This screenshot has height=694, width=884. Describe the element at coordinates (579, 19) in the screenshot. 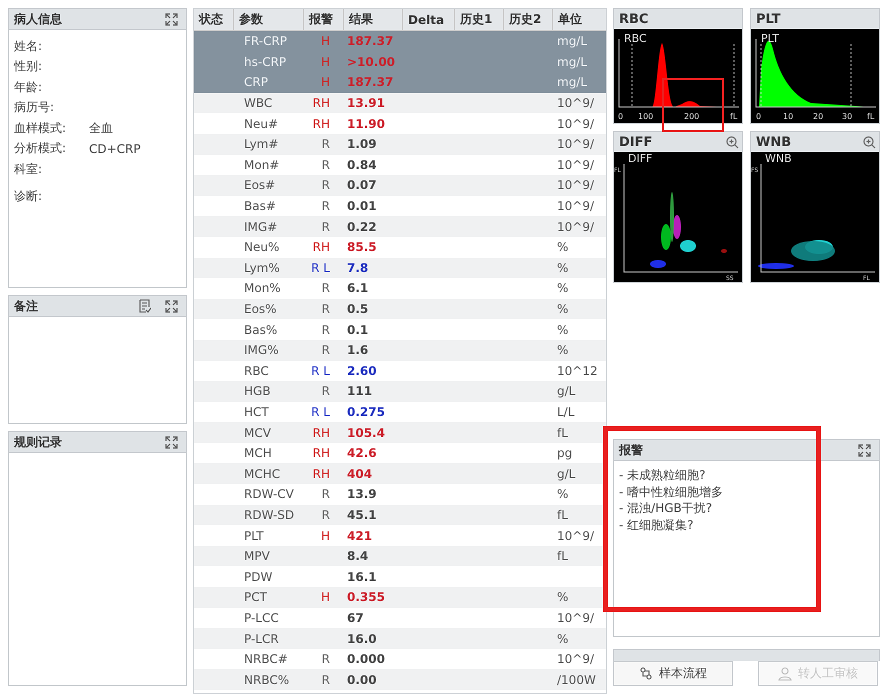

I see `column-header: 单位` at that location.